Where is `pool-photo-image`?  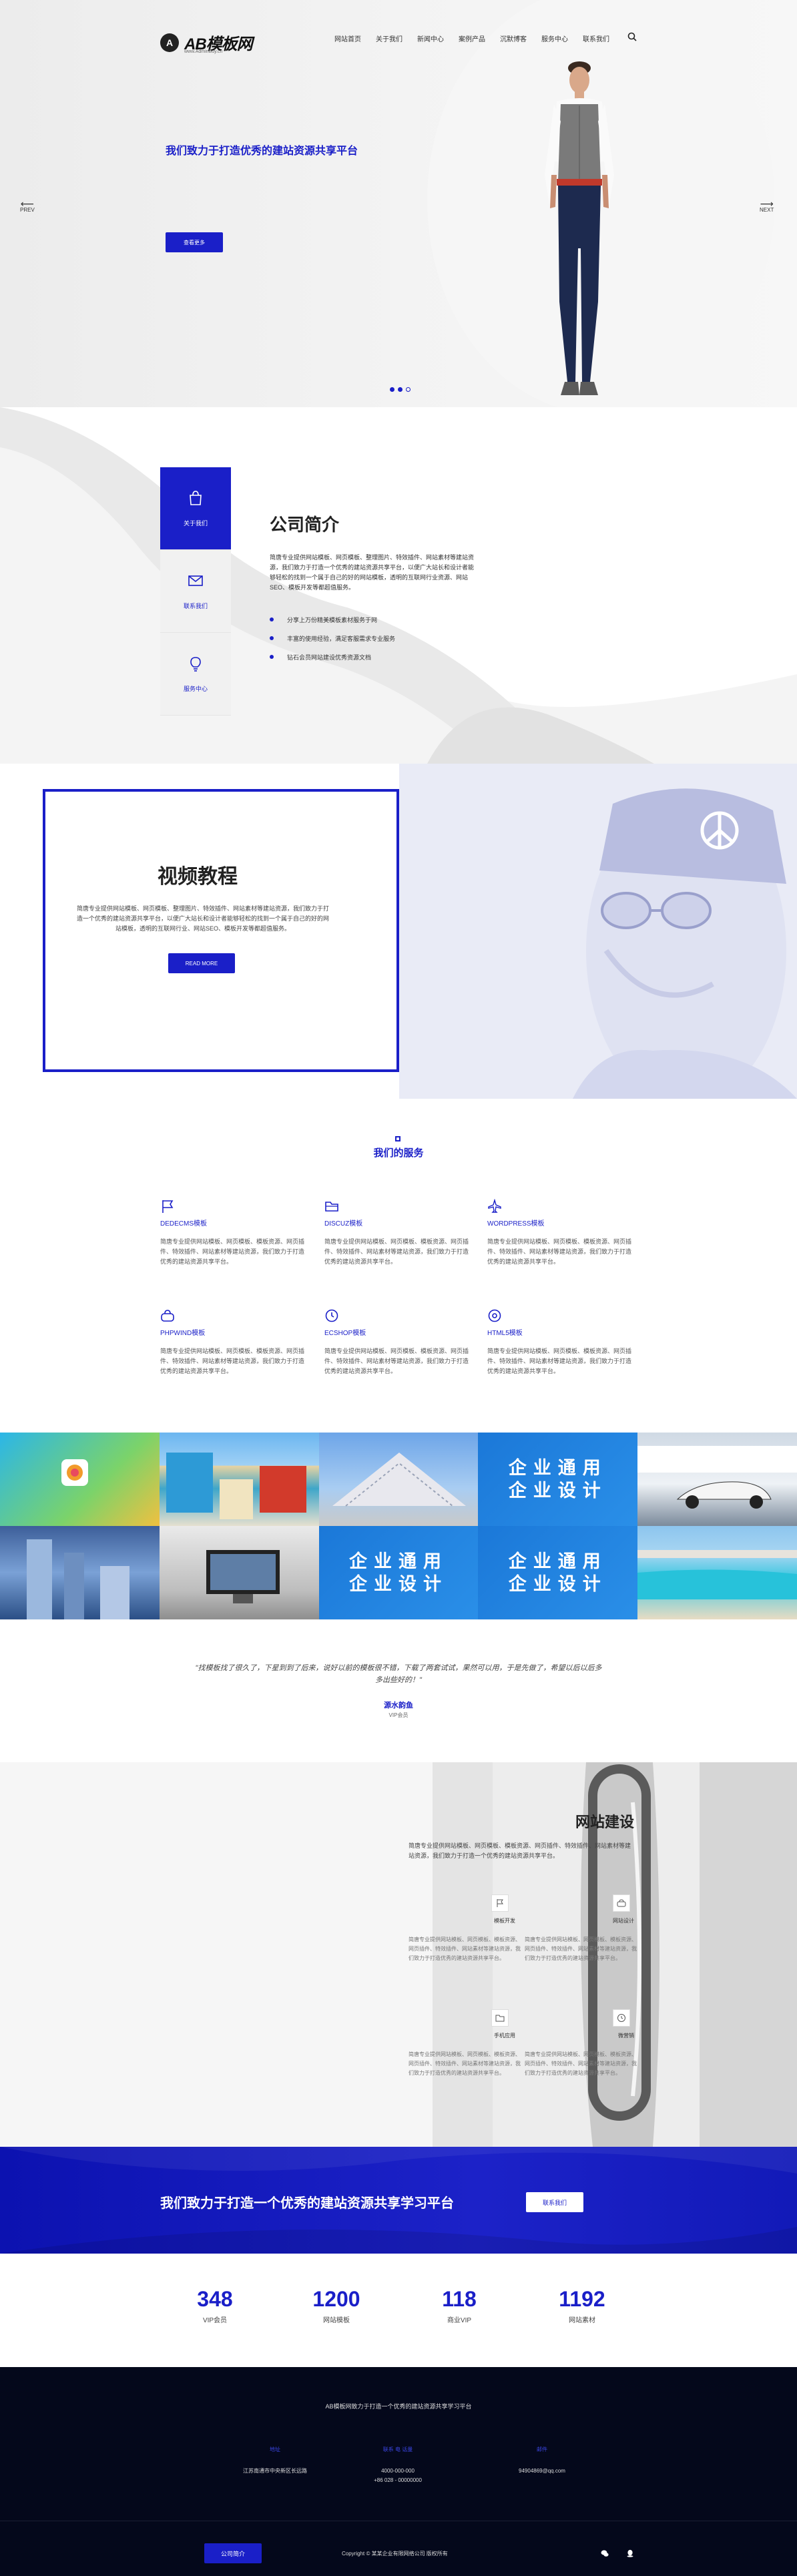 pool-photo-image is located at coordinates (717, 1574).